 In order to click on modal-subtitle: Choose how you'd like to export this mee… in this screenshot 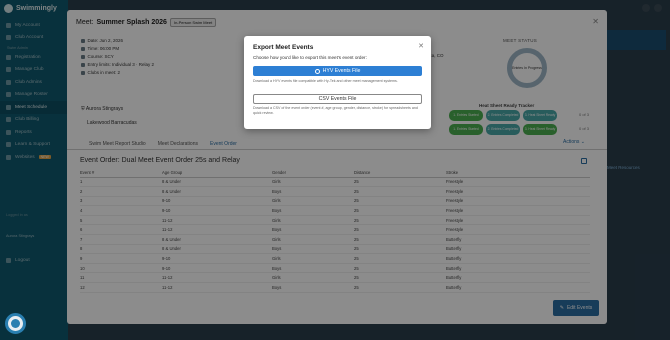, I will do `click(310, 57)`.